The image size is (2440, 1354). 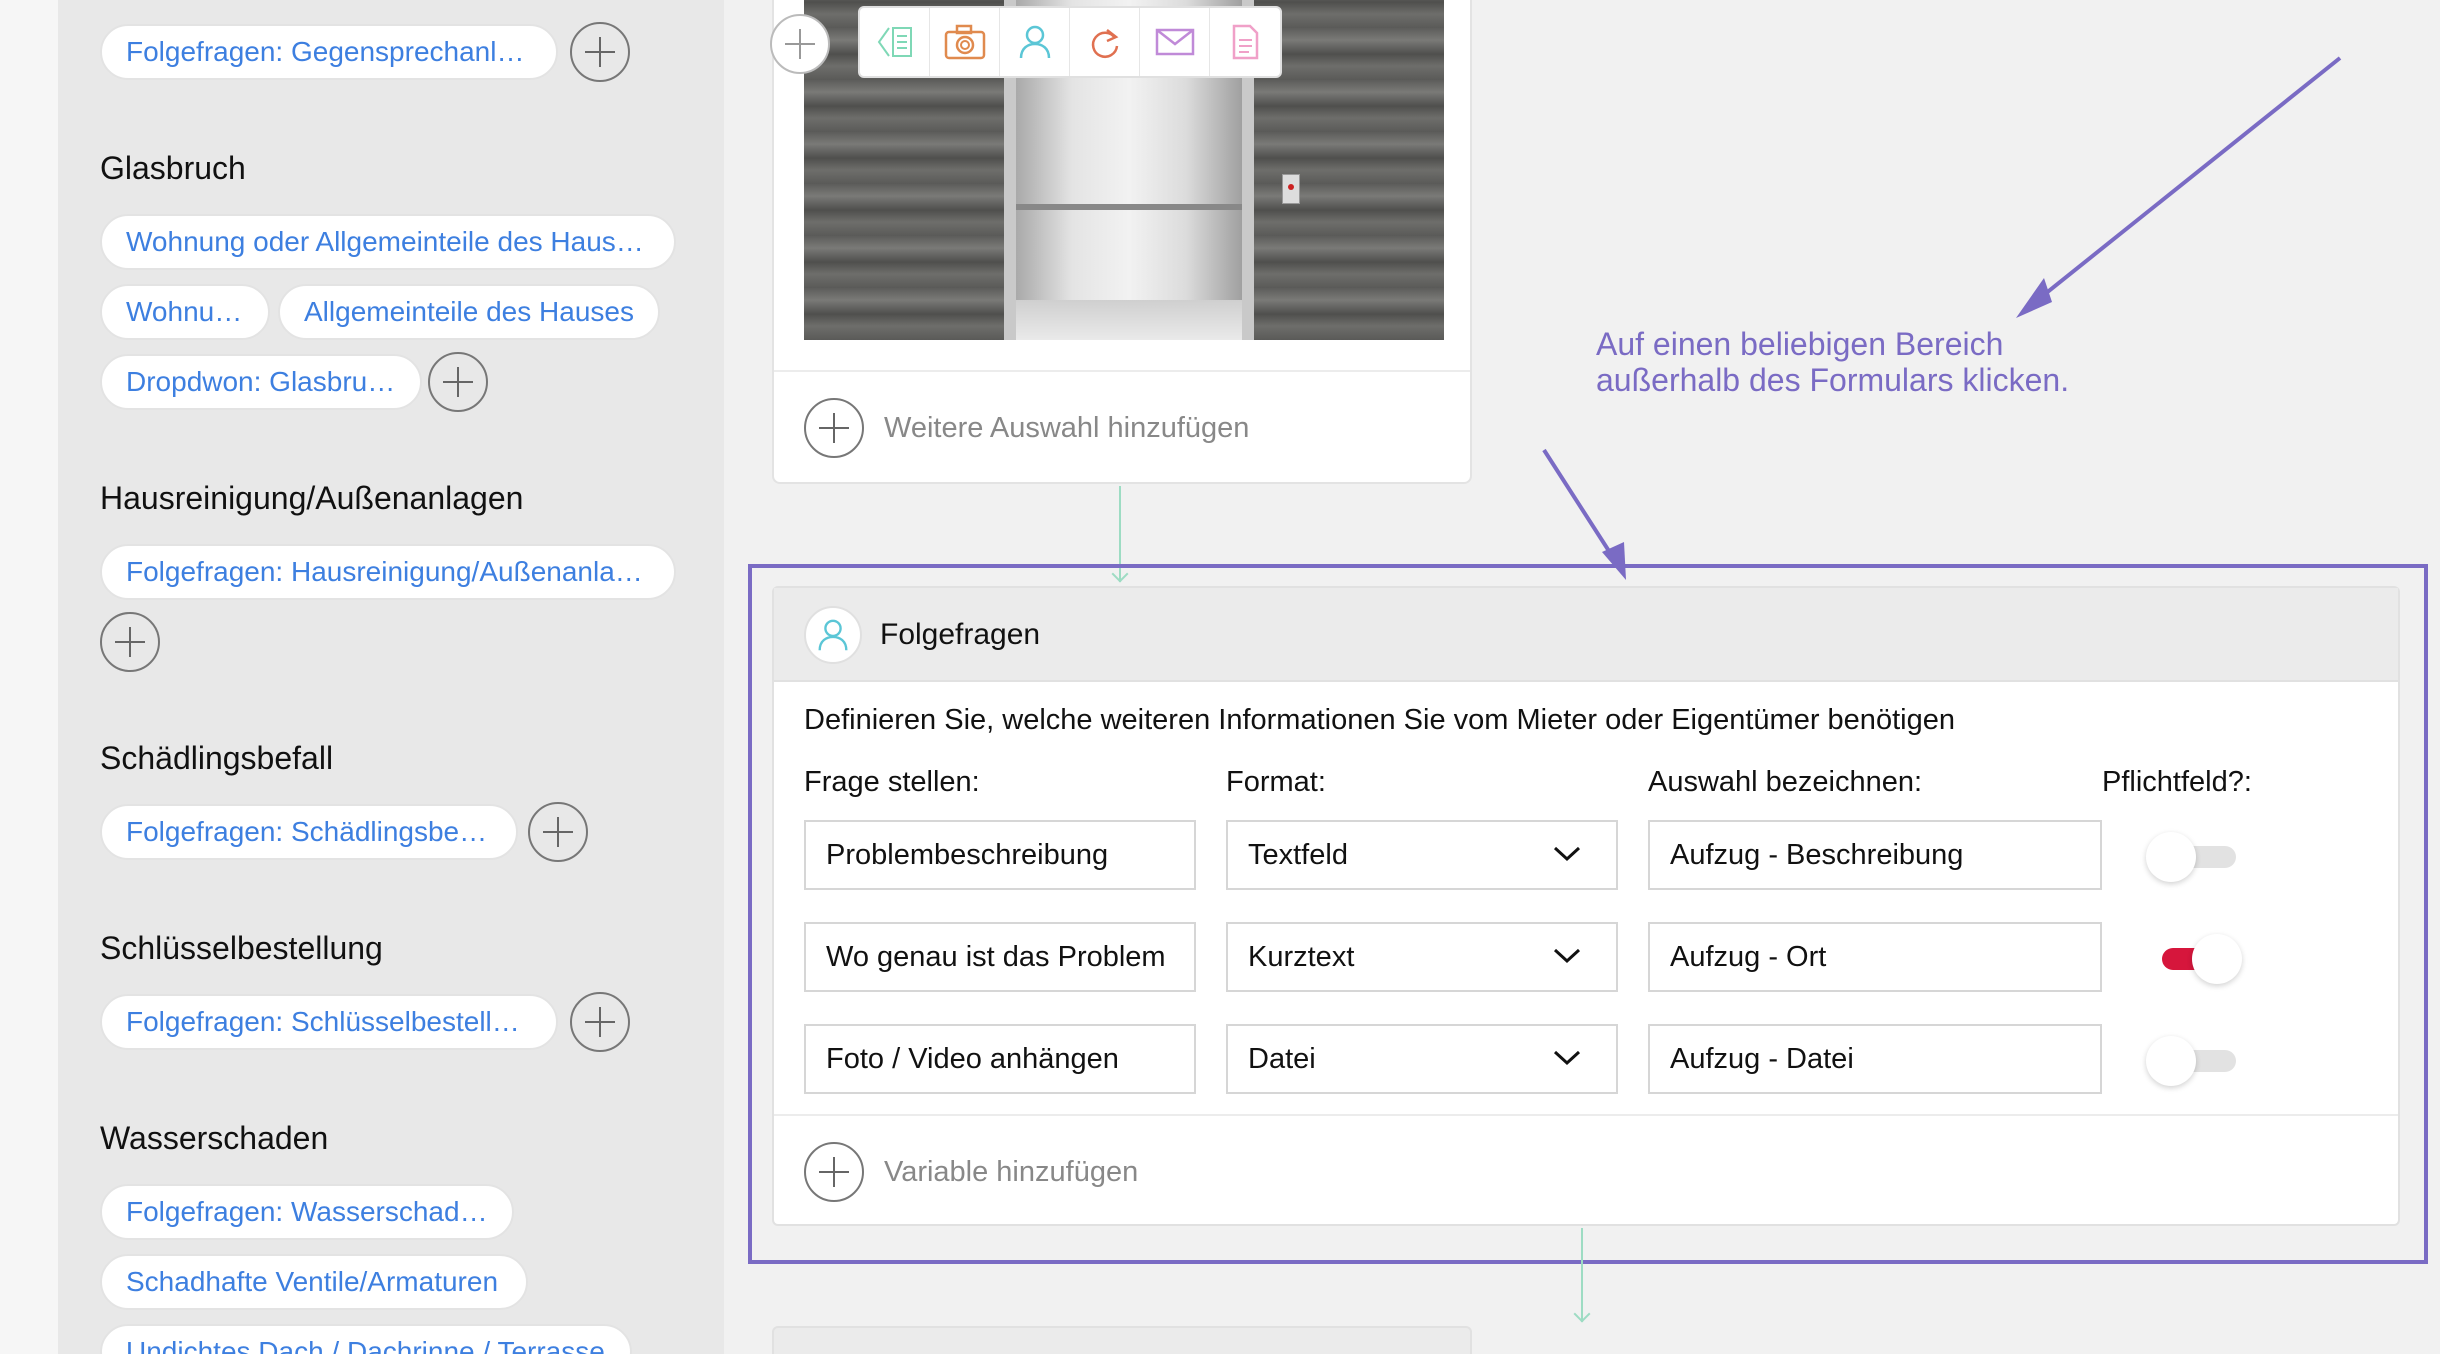 I want to click on question-input: Wo genau ist das Problem, so click(x=1000, y=957).